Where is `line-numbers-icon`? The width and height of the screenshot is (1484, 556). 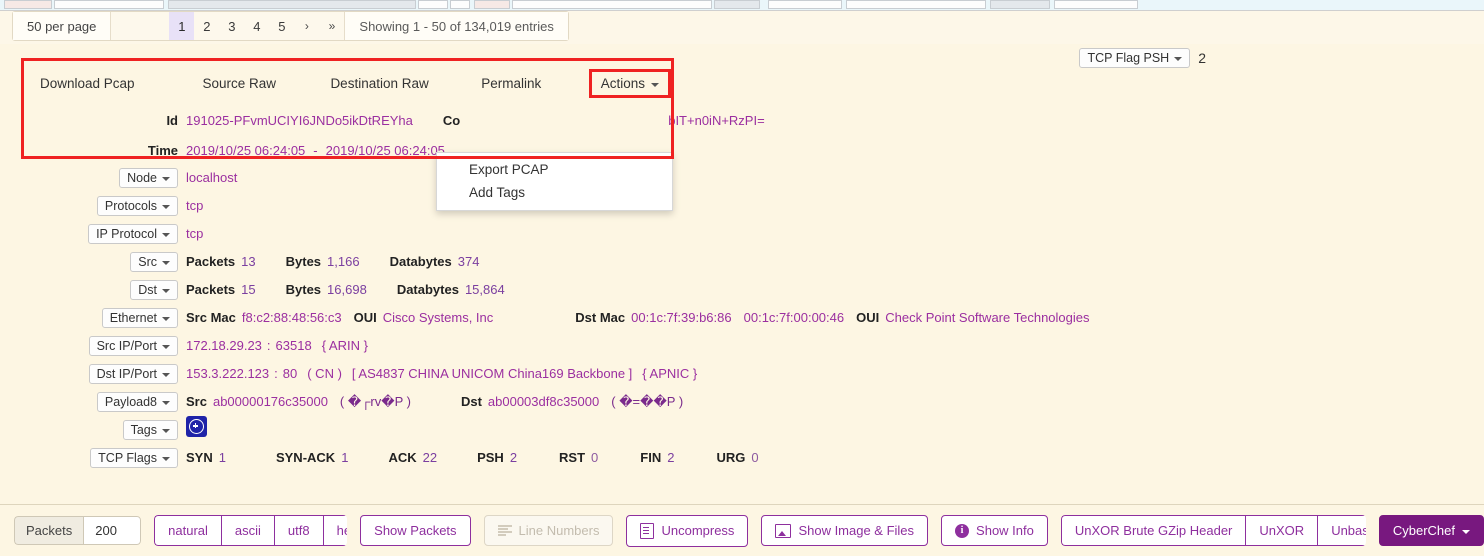 line-numbers-icon is located at coordinates (504, 530).